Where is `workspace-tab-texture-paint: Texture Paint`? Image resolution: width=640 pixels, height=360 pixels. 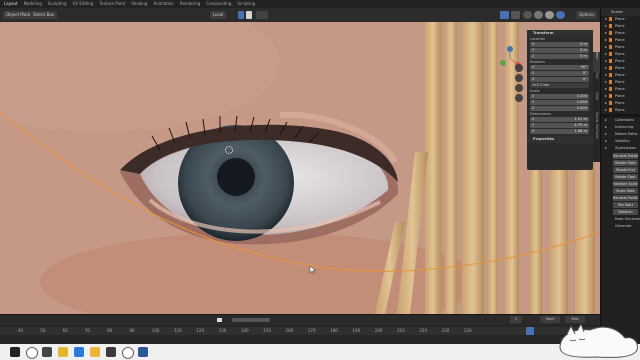 workspace-tab-texture-paint: Texture Paint is located at coordinates (112, 4).